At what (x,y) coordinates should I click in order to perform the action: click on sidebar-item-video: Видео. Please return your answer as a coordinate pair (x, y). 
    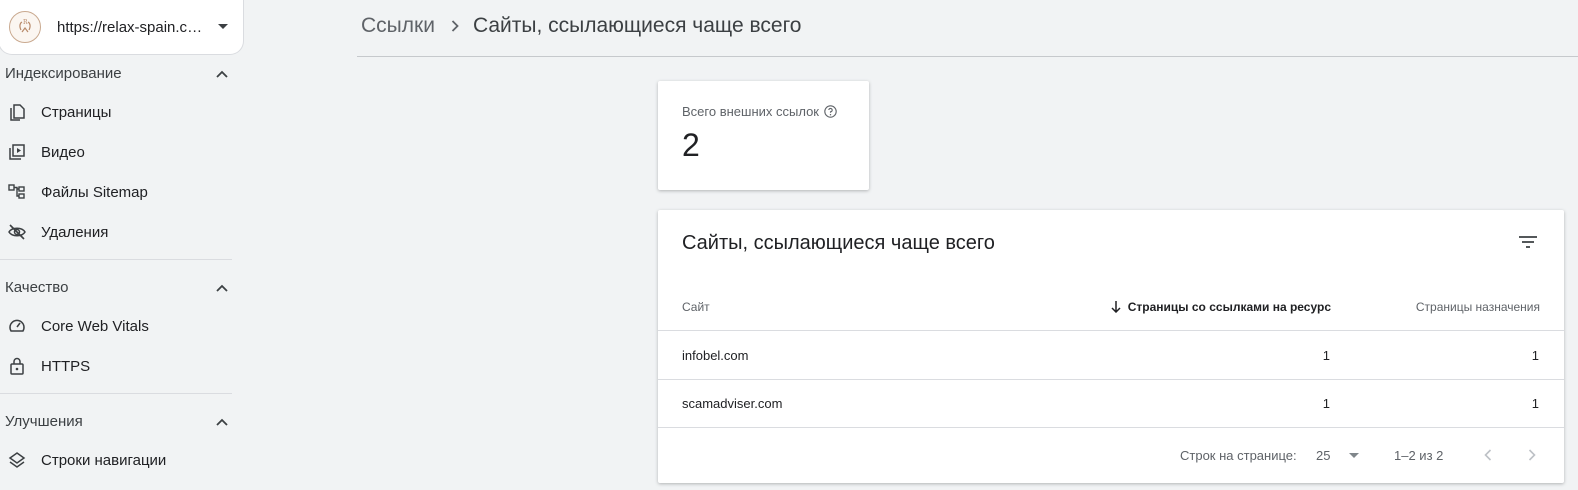
    Looking at the image, I should click on (116, 152).